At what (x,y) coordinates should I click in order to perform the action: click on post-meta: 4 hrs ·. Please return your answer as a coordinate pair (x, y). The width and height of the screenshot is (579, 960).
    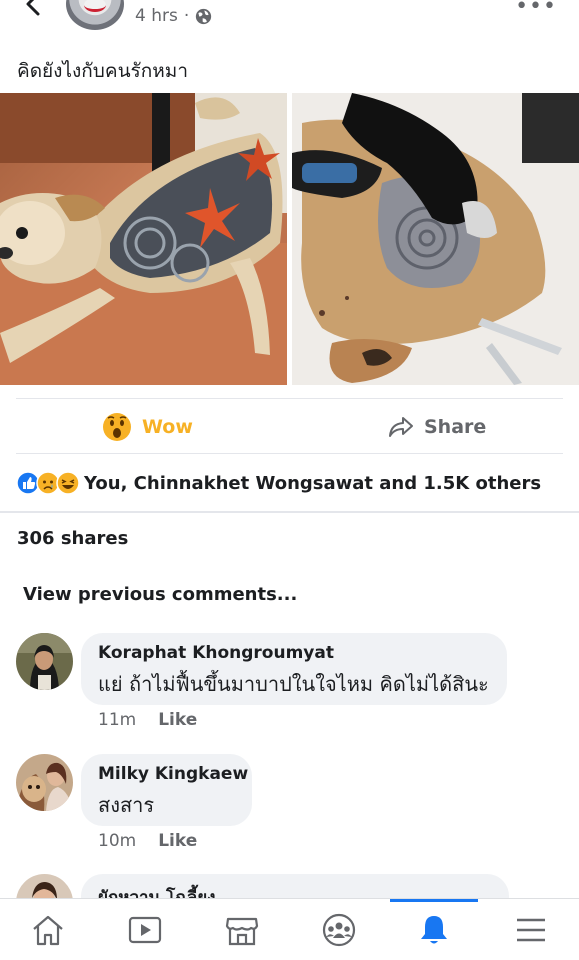
    Looking at the image, I should click on (173, 16).